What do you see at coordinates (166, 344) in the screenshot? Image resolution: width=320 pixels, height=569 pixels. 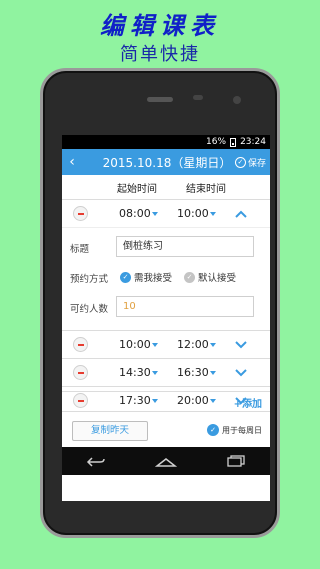 I see `time-slot-row: 10:00 12:00` at bounding box center [166, 344].